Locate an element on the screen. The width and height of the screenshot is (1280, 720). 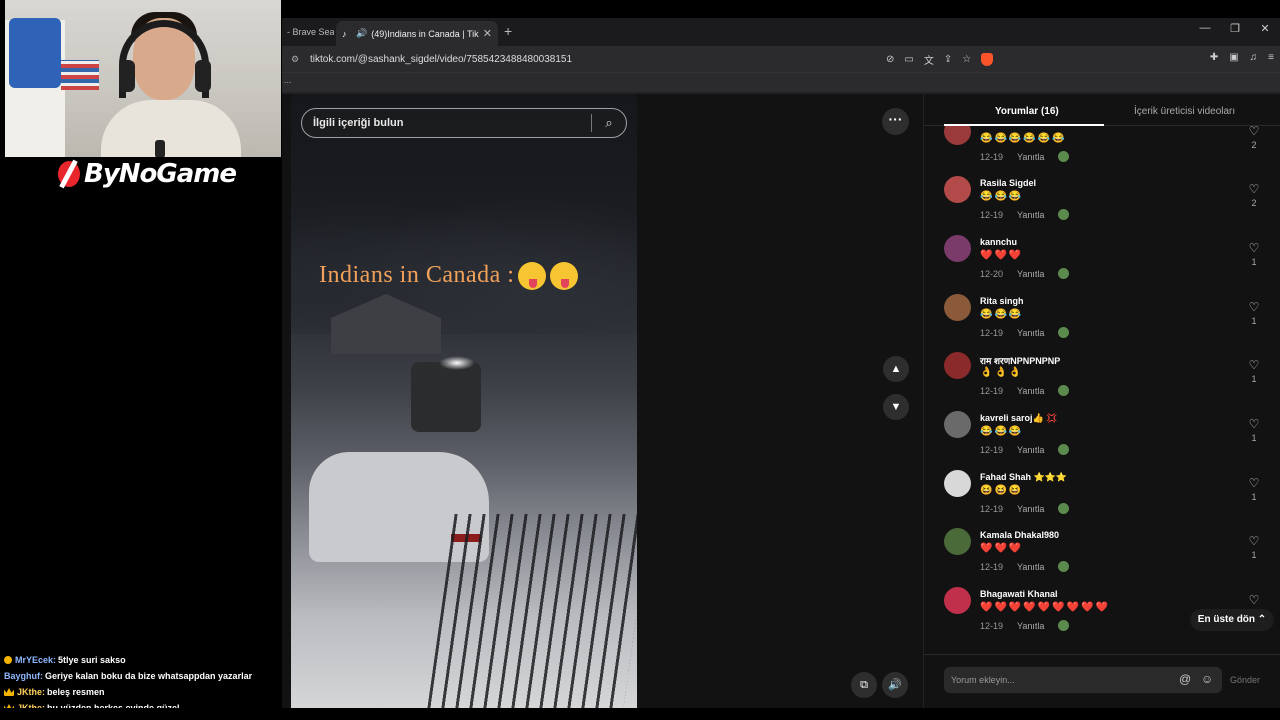
like-count: 1 is located at coordinates (1254, 262).